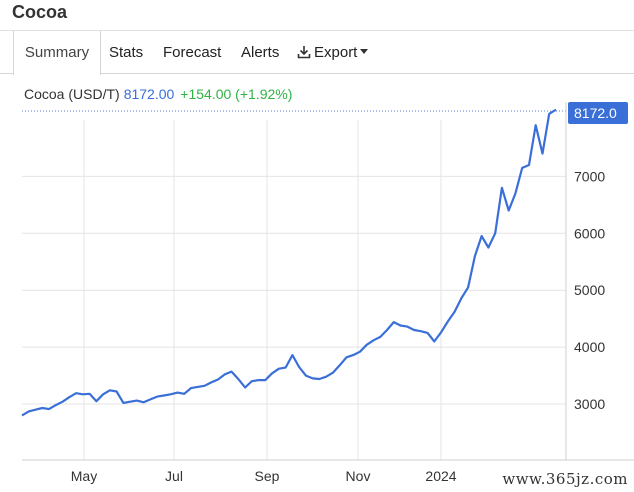 This screenshot has width=634, height=492. What do you see at coordinates (589, 347) in the screenshot?
I see `y-tick-label: 4000` at bounding box center [589, 347].